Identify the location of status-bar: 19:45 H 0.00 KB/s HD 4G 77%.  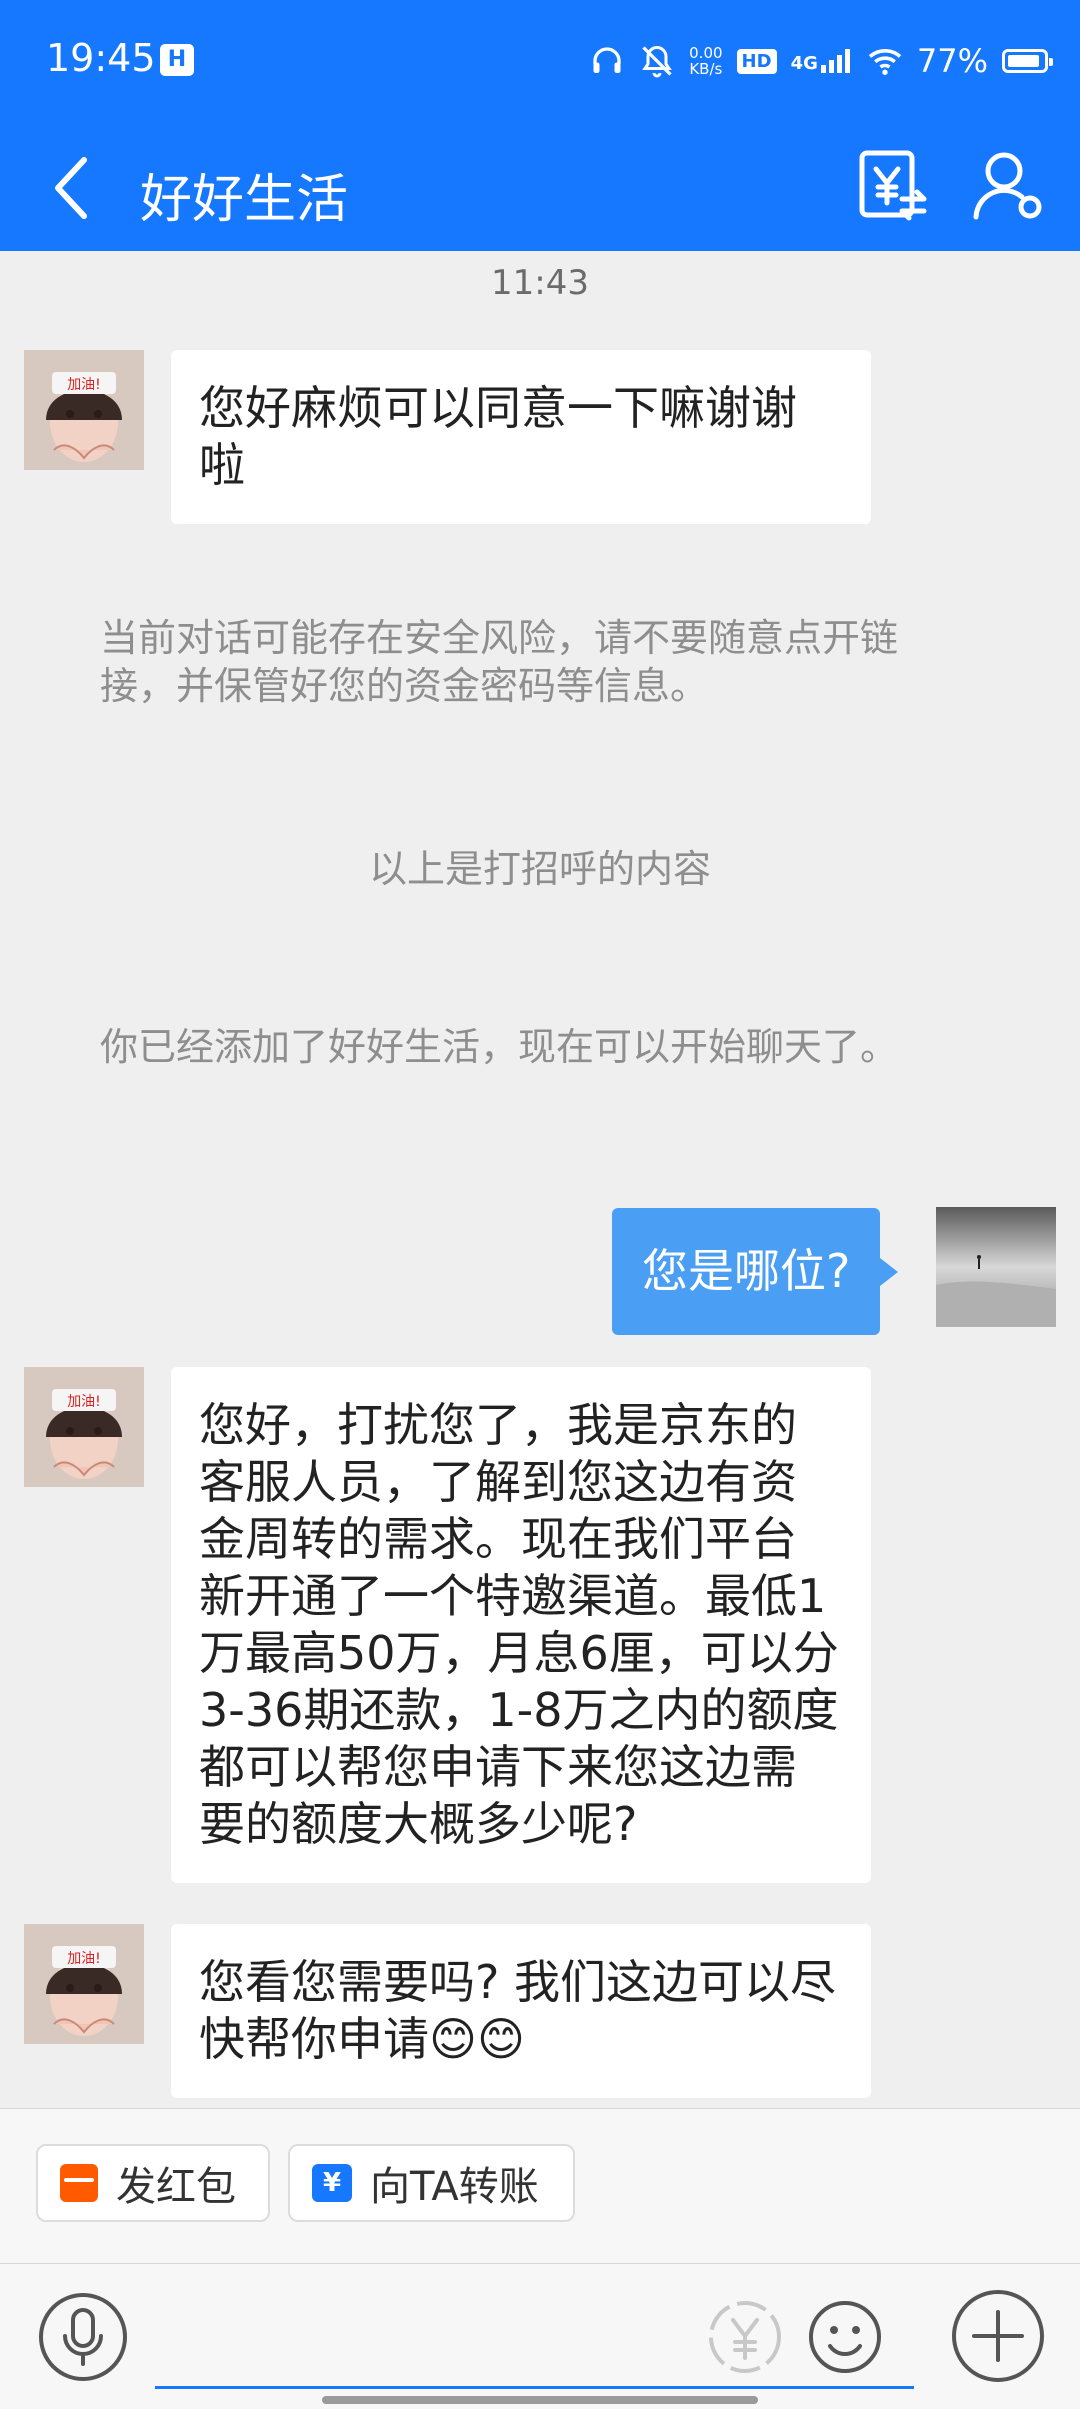
(540, 62).